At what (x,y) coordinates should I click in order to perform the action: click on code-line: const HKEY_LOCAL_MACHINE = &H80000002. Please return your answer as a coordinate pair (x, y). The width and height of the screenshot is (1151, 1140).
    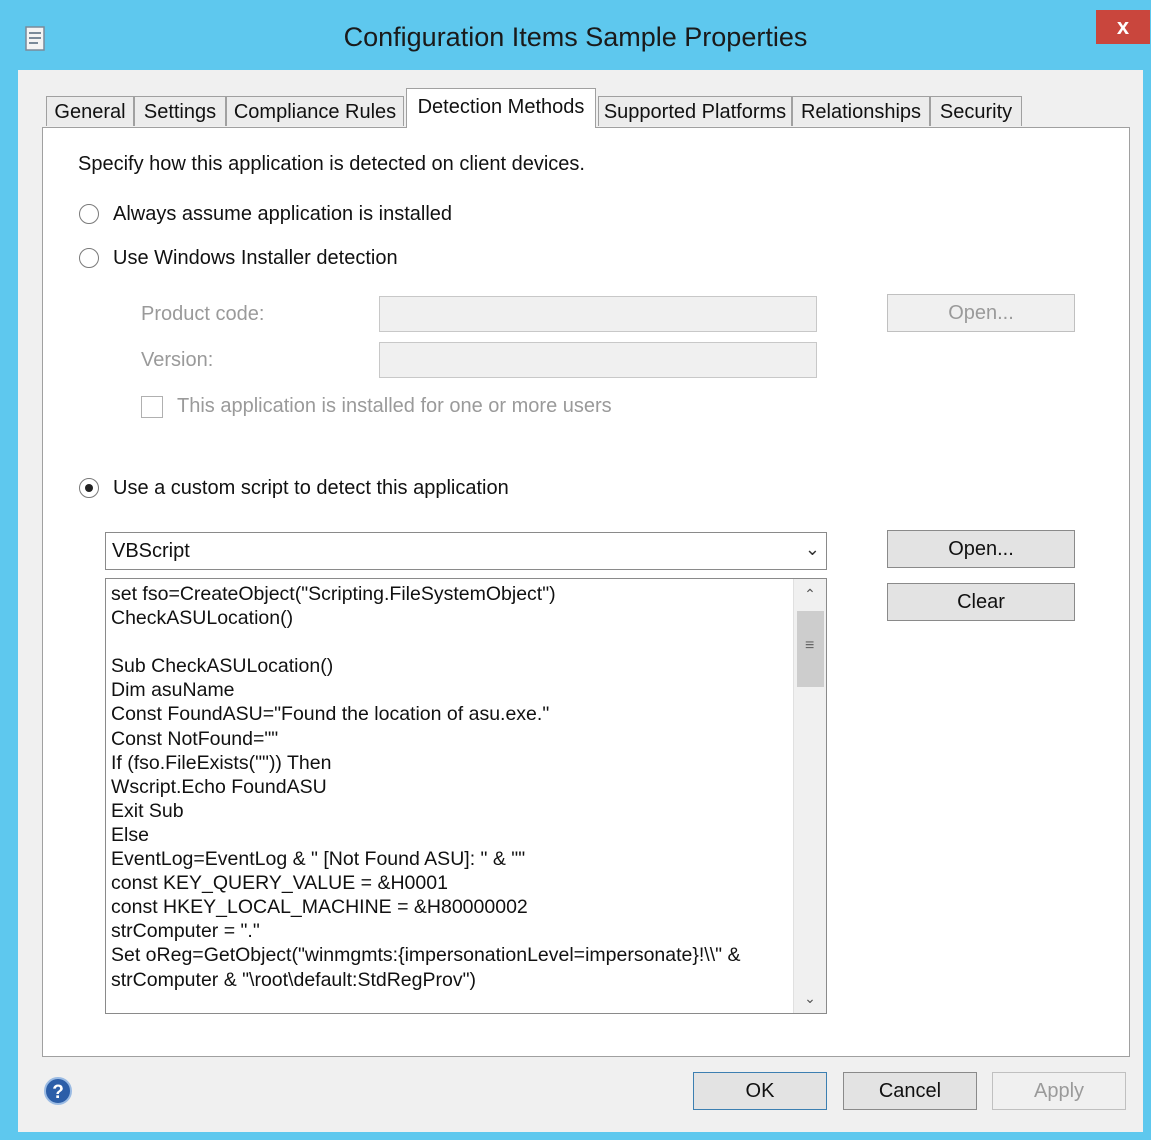
    Looking at the image, I should click on (319, 907).